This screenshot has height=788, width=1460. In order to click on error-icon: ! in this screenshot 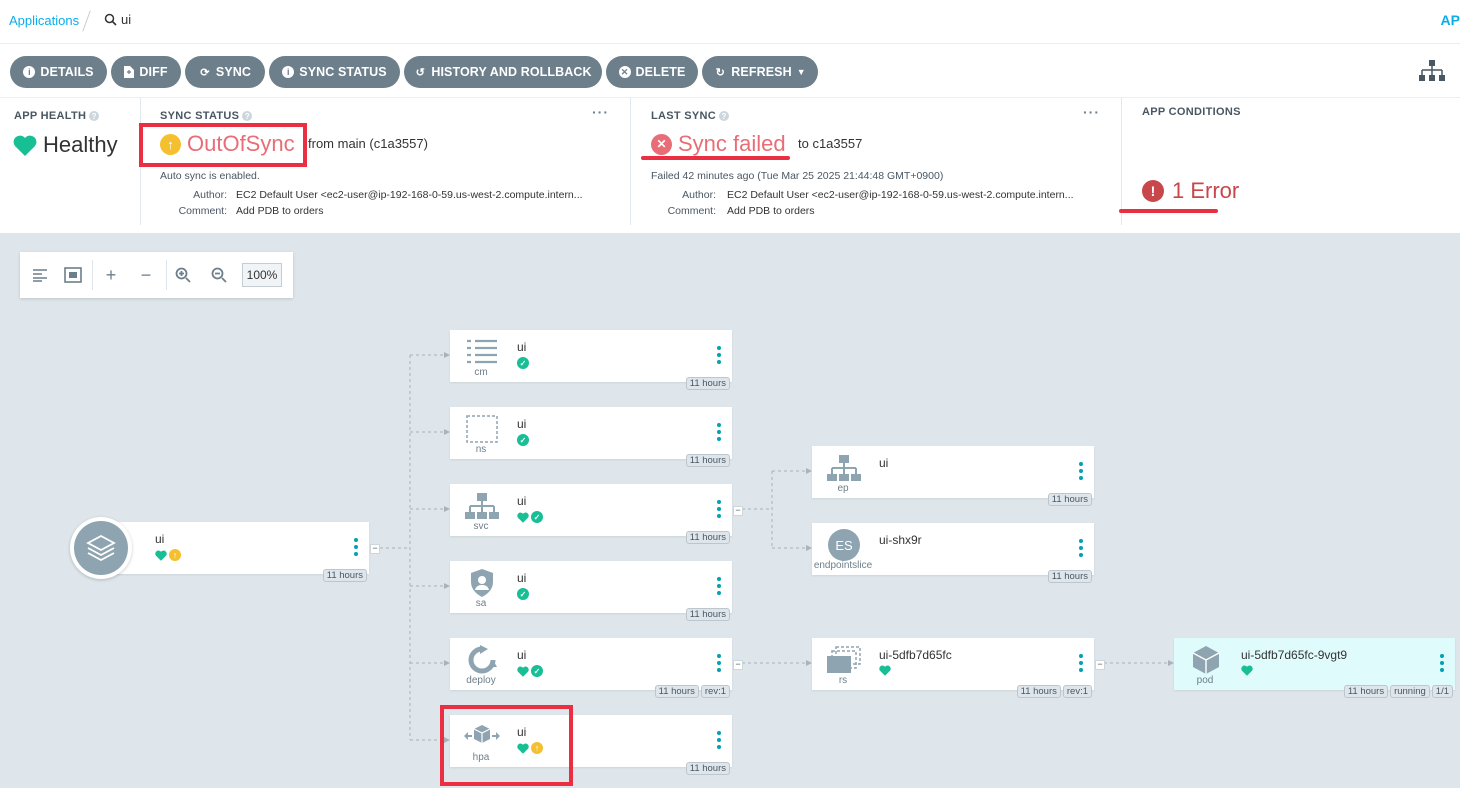, I will do `click(1153, 191)`.